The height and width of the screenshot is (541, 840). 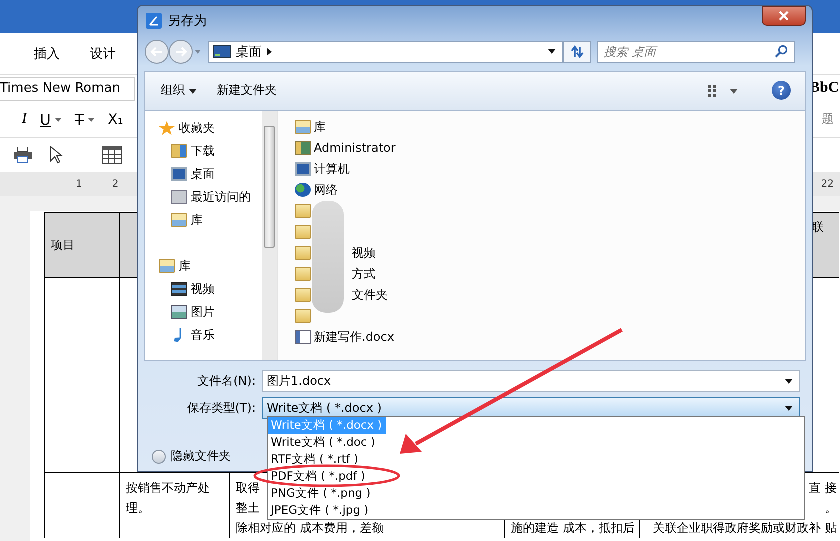 I want to click on search-field: 搜索 桌面, so click(x=696, y=51).